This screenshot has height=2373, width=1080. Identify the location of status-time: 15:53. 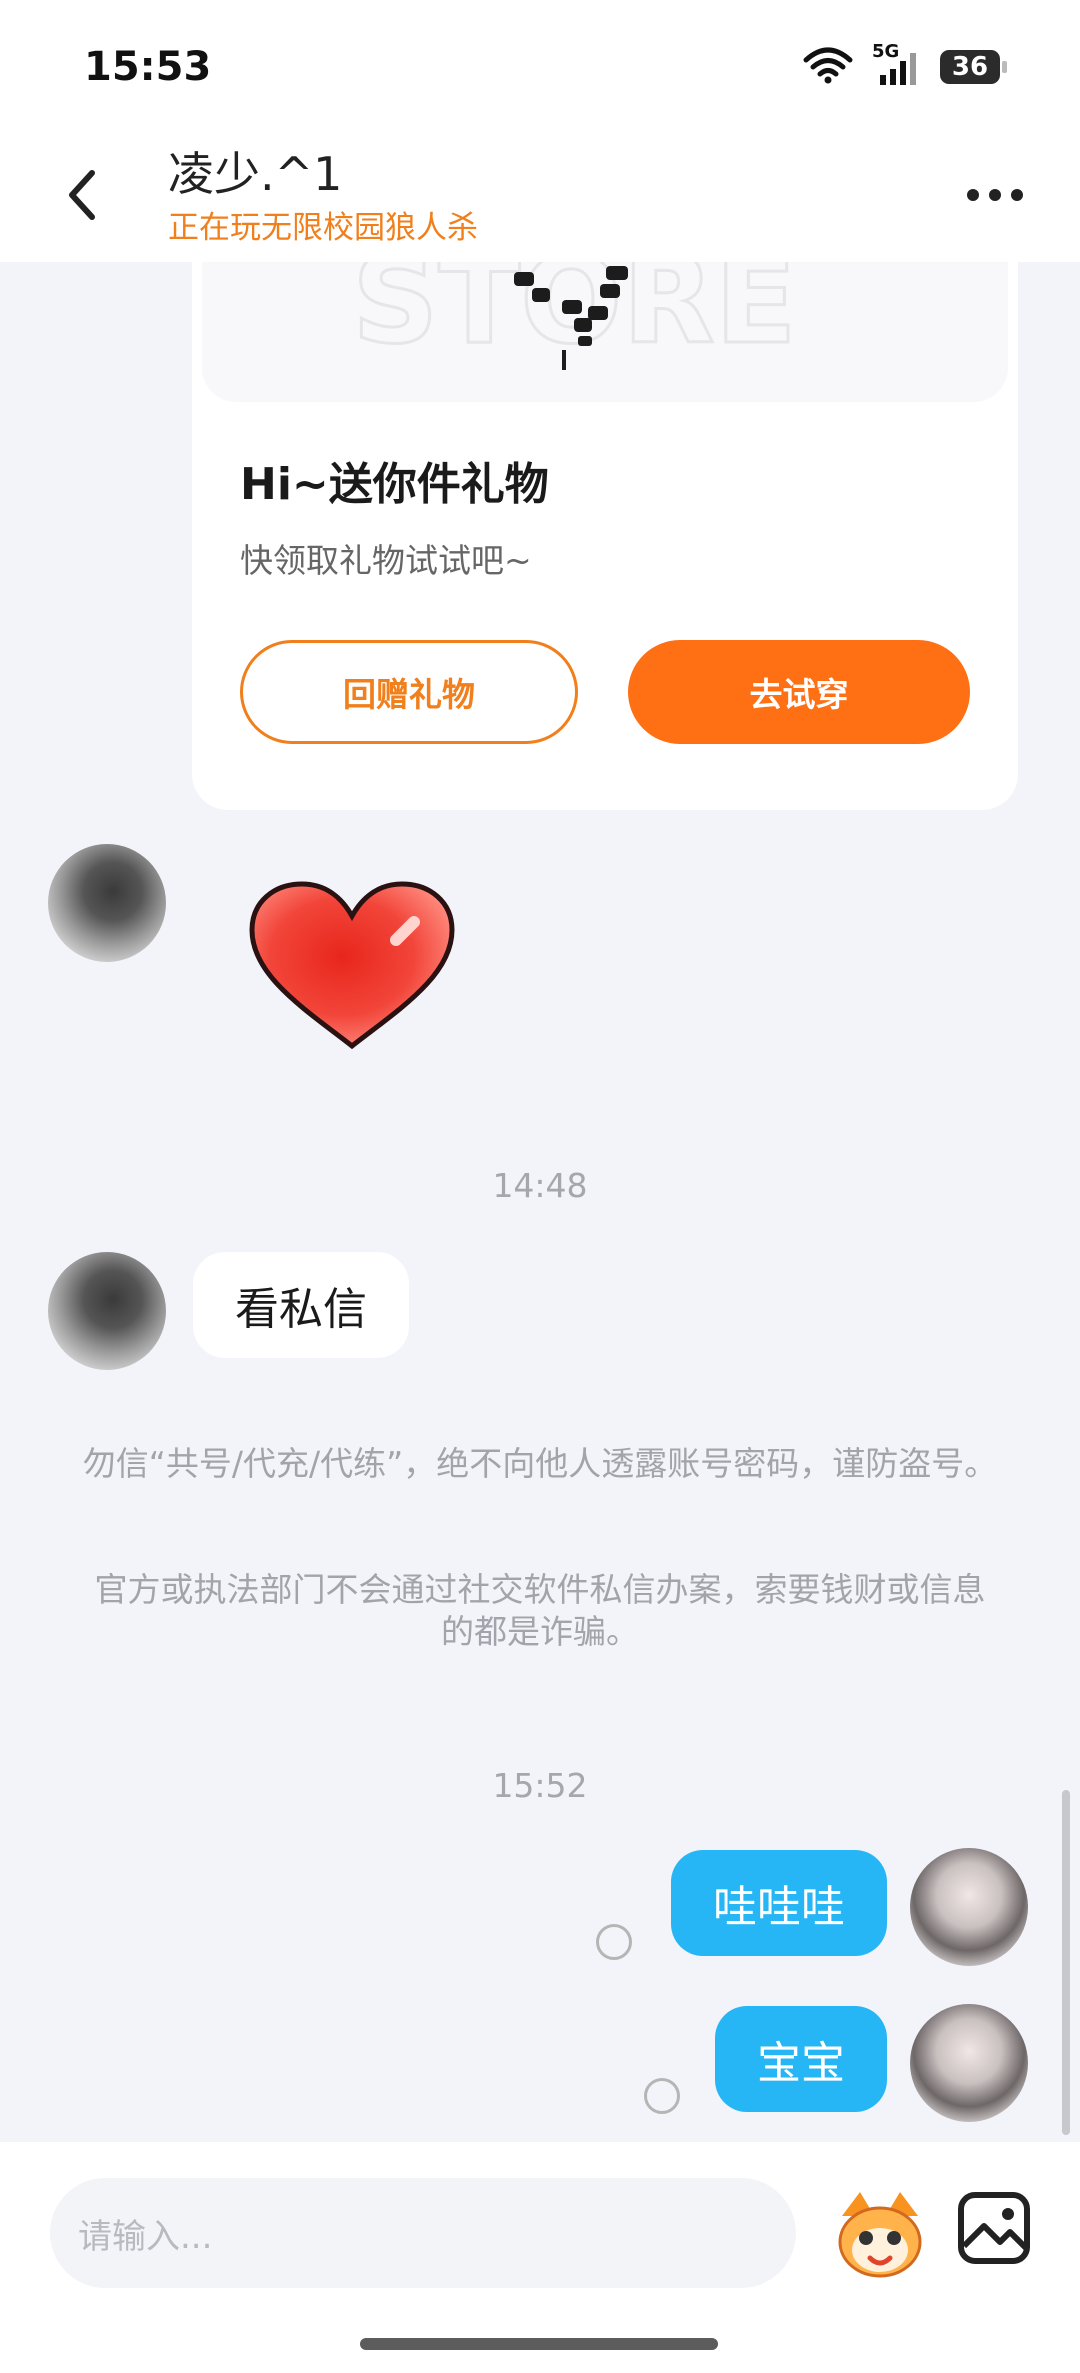
(148, 67).